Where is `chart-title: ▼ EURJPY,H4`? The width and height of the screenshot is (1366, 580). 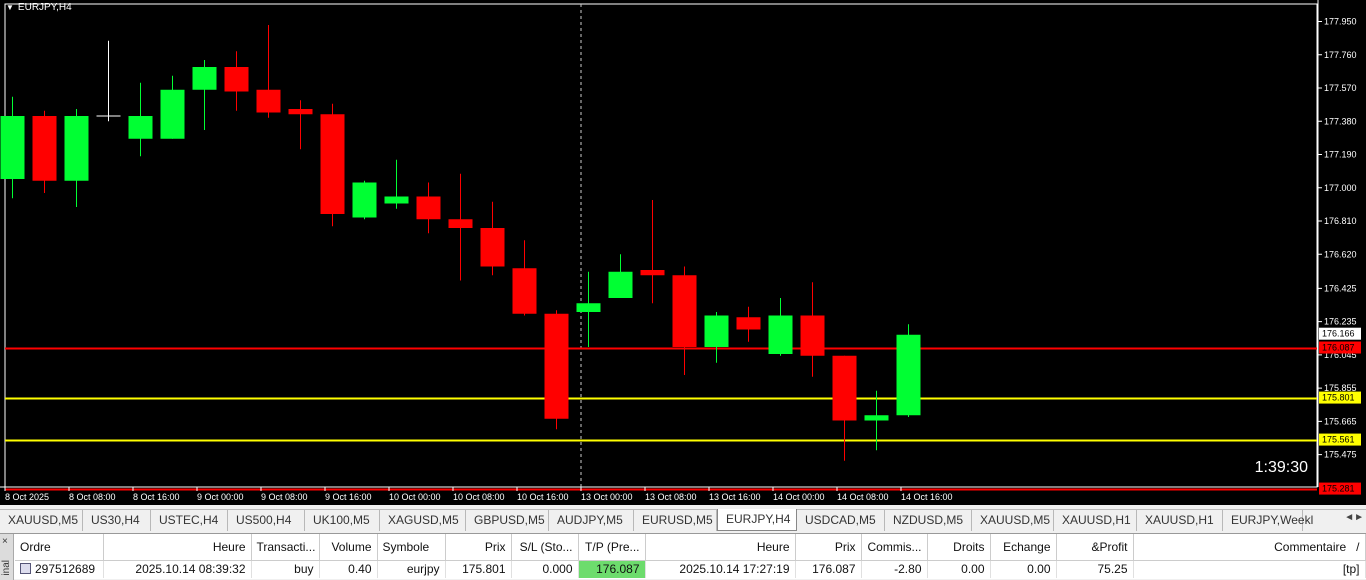
chart-title: ▼ EURJPY,H4 is located at coordinates (39, 7).